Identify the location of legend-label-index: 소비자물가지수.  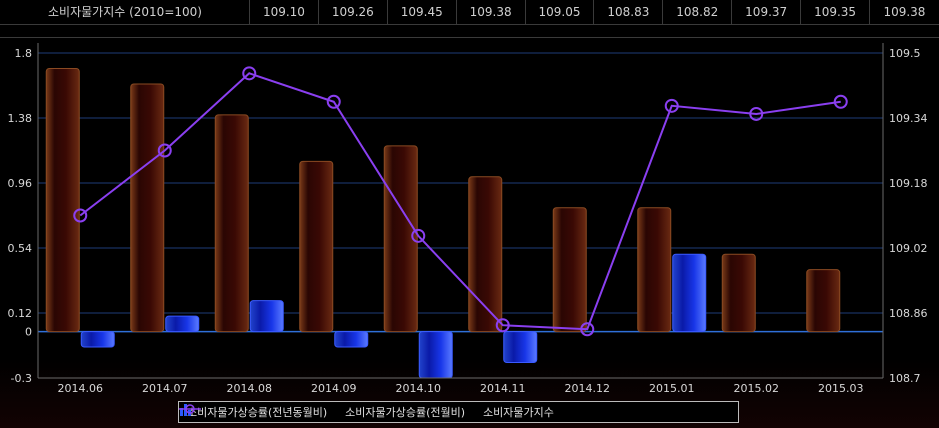
(518, 412).